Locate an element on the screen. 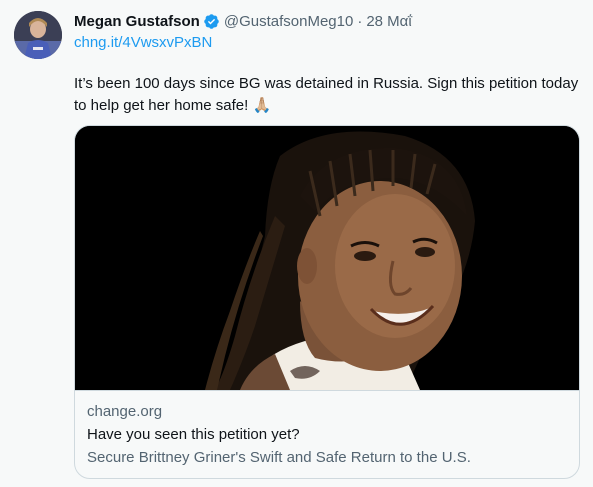 This screenshot has height=487, width=593. tweet-header: Megan Gustafson @GustafsonMeg10 · 28 Μαΐ is located at coordinates (243, 21).